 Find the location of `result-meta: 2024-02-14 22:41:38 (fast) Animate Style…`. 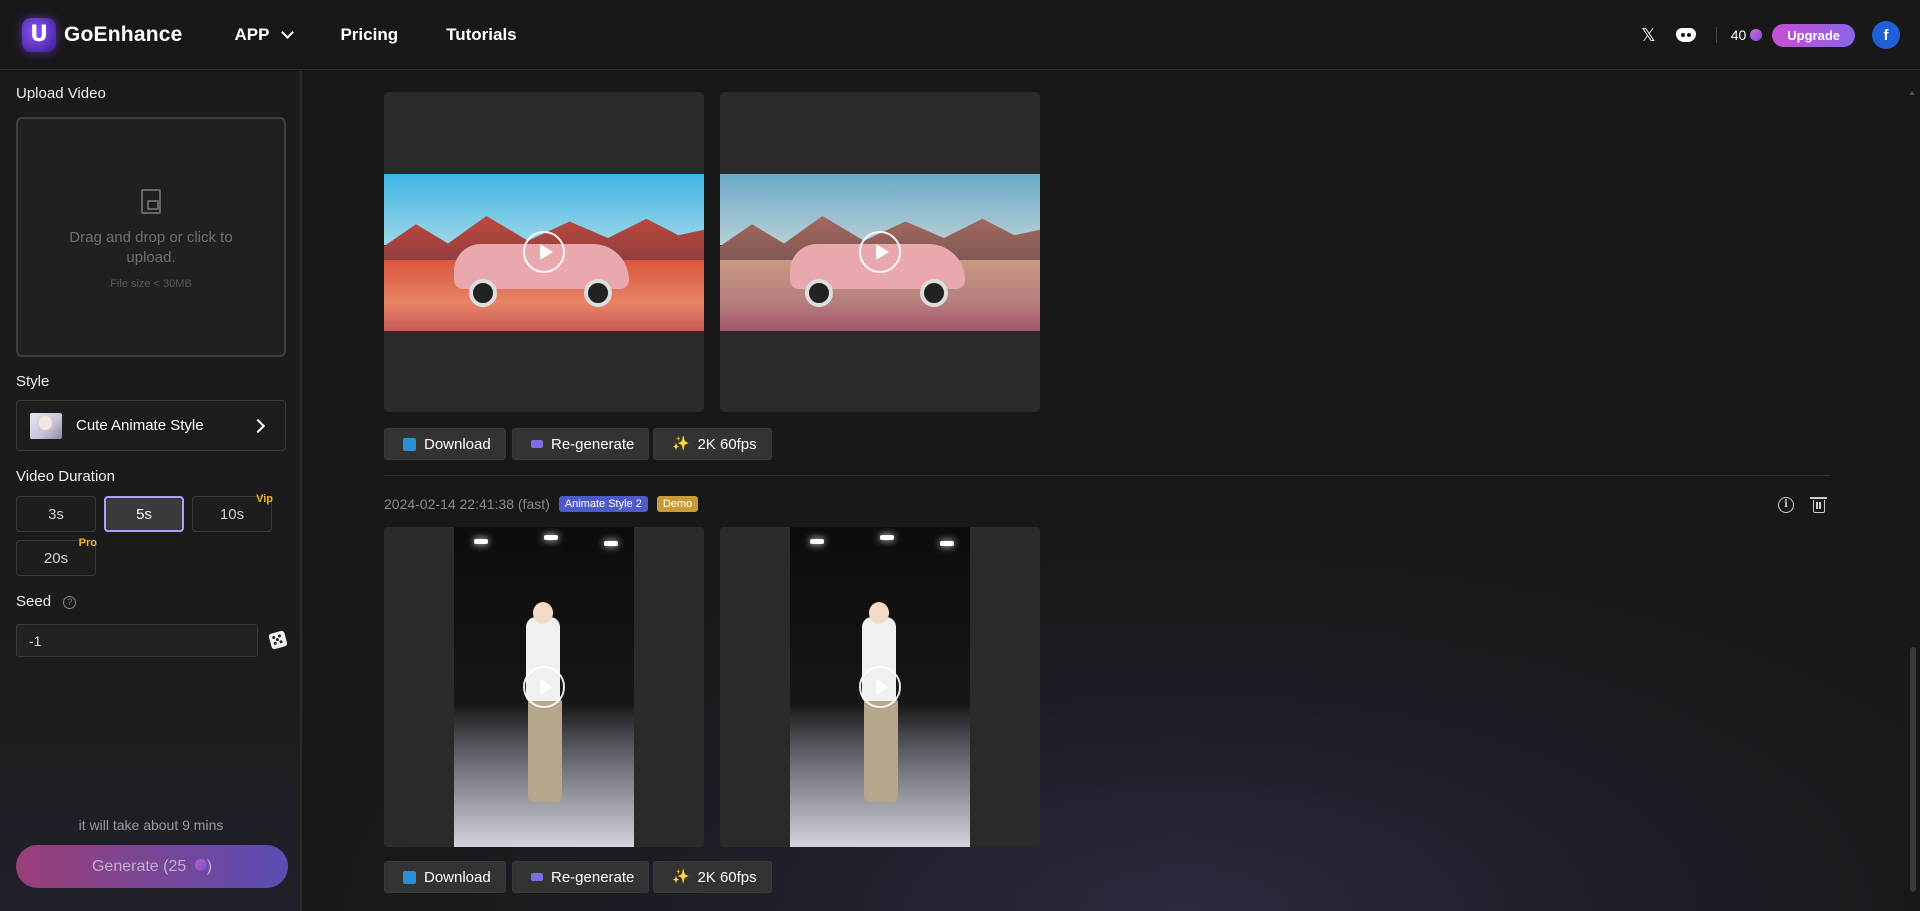

result-meta: 2024-02-14 22:41:38 (fast) Animate Style… is located at coordinates (541, 504).